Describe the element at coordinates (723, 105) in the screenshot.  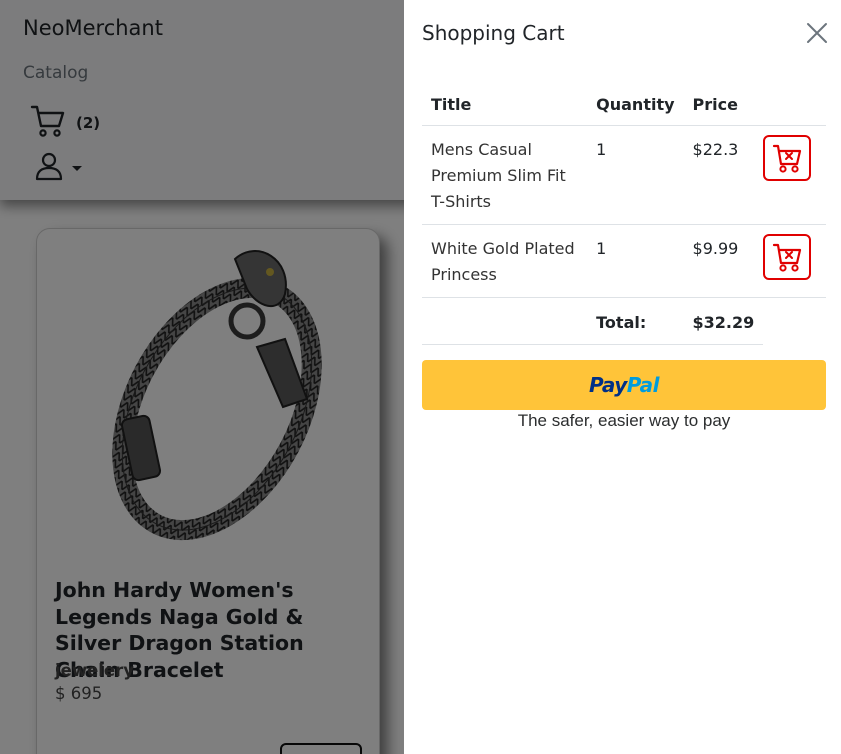
I see `header-price: Price` at that location.